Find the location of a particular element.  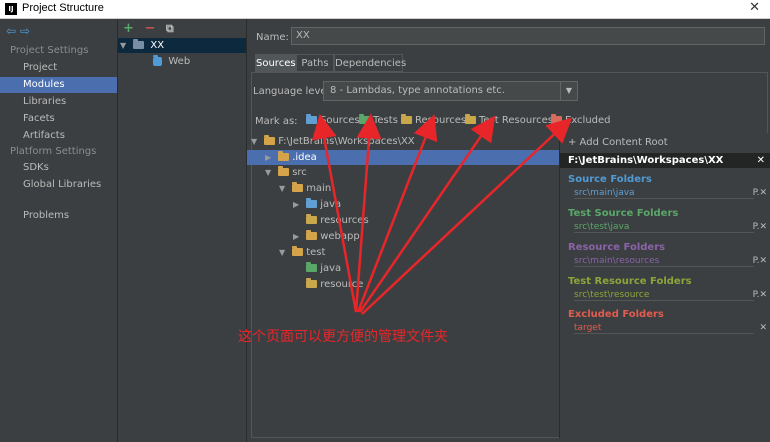

tree-label: resources is located at coordinates (344, 220).